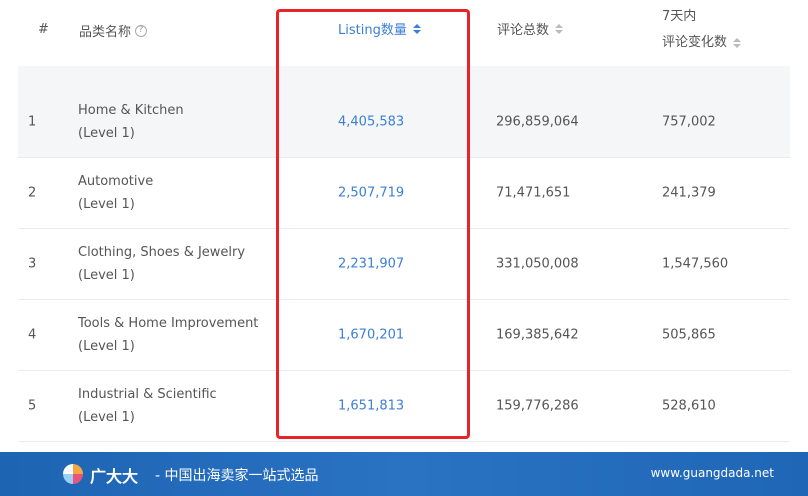 The image size is (808, 496). What do you see at coordinates (131, 110) in the screenshot?
I see `category-name: Home & Kitchen` at bounding box center [131, 110].